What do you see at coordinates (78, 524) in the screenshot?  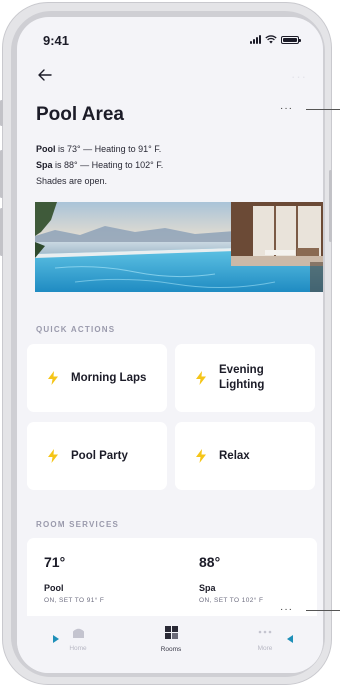 I see `room-services-label: ROOM SERVICES` at bounding box center [78, 524].